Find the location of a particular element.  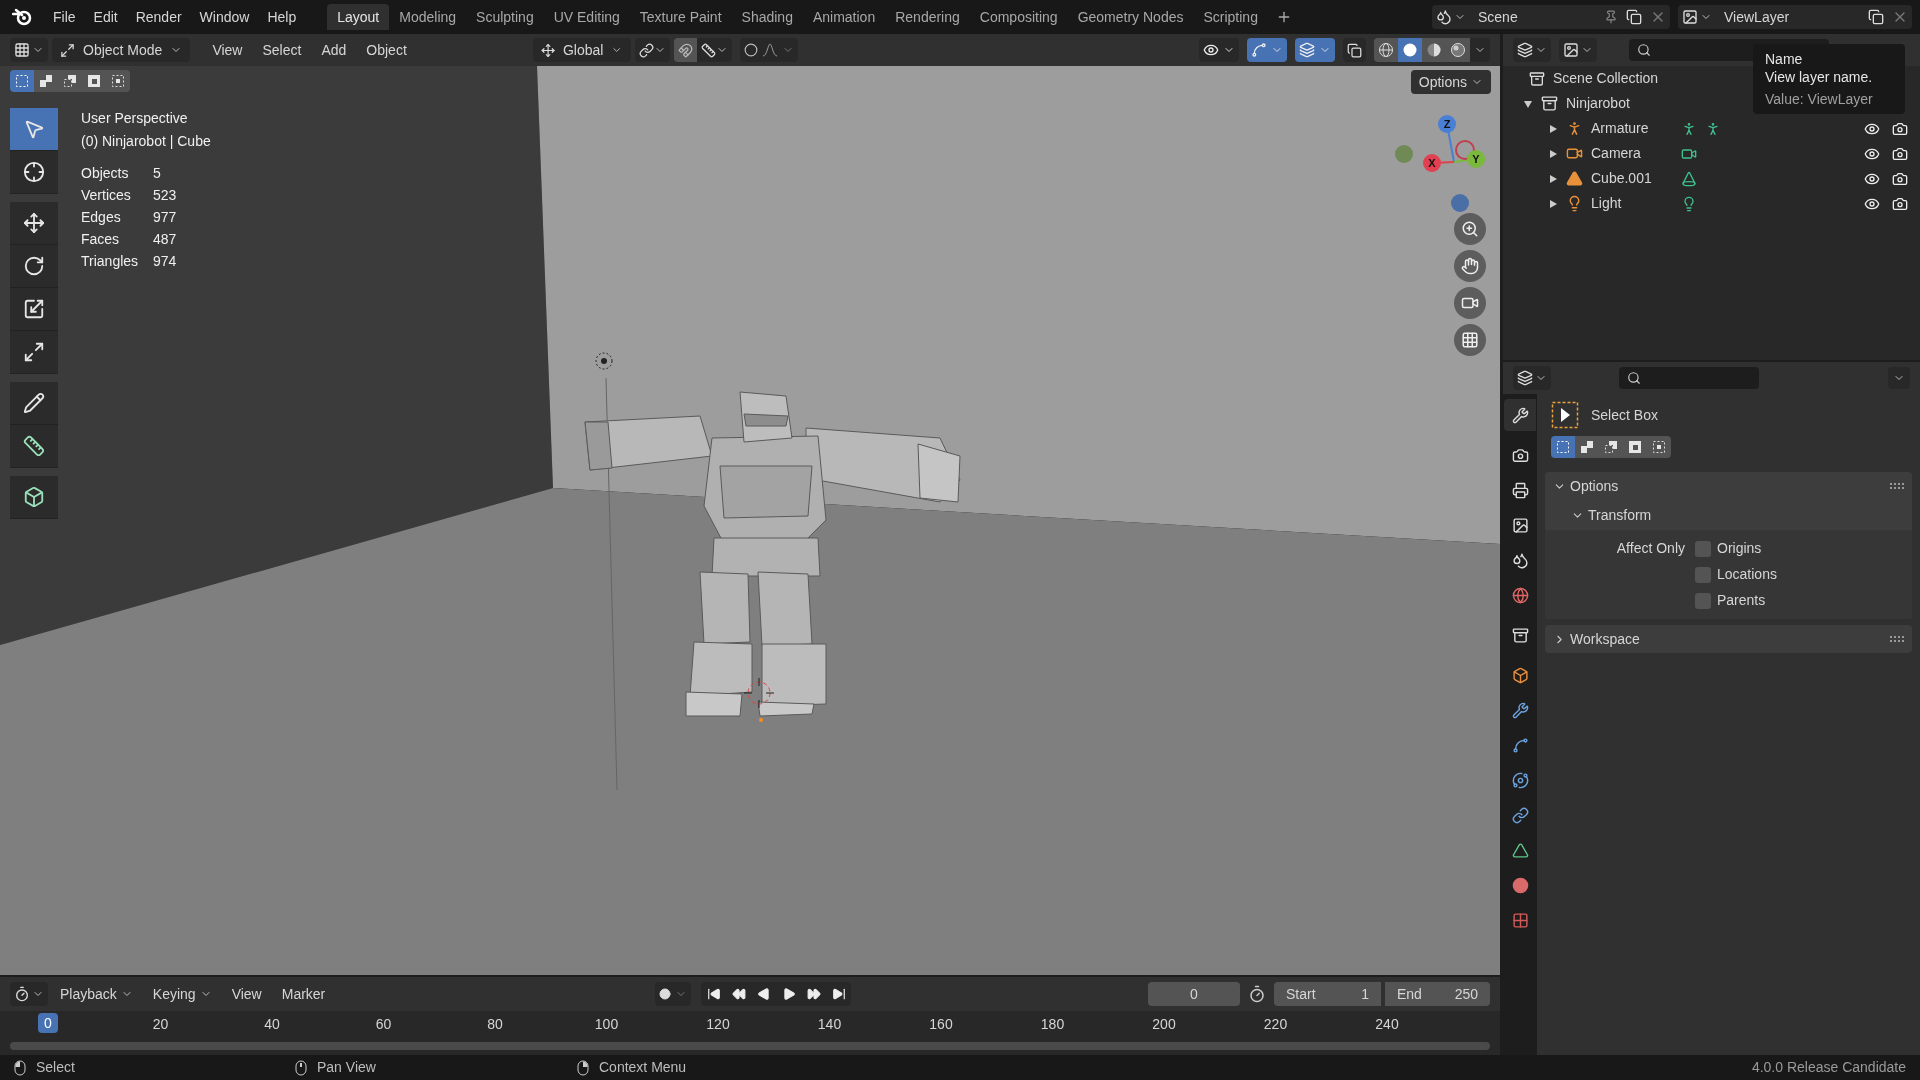

workspace-tab: Modeling is located at coordinates (428, 17).